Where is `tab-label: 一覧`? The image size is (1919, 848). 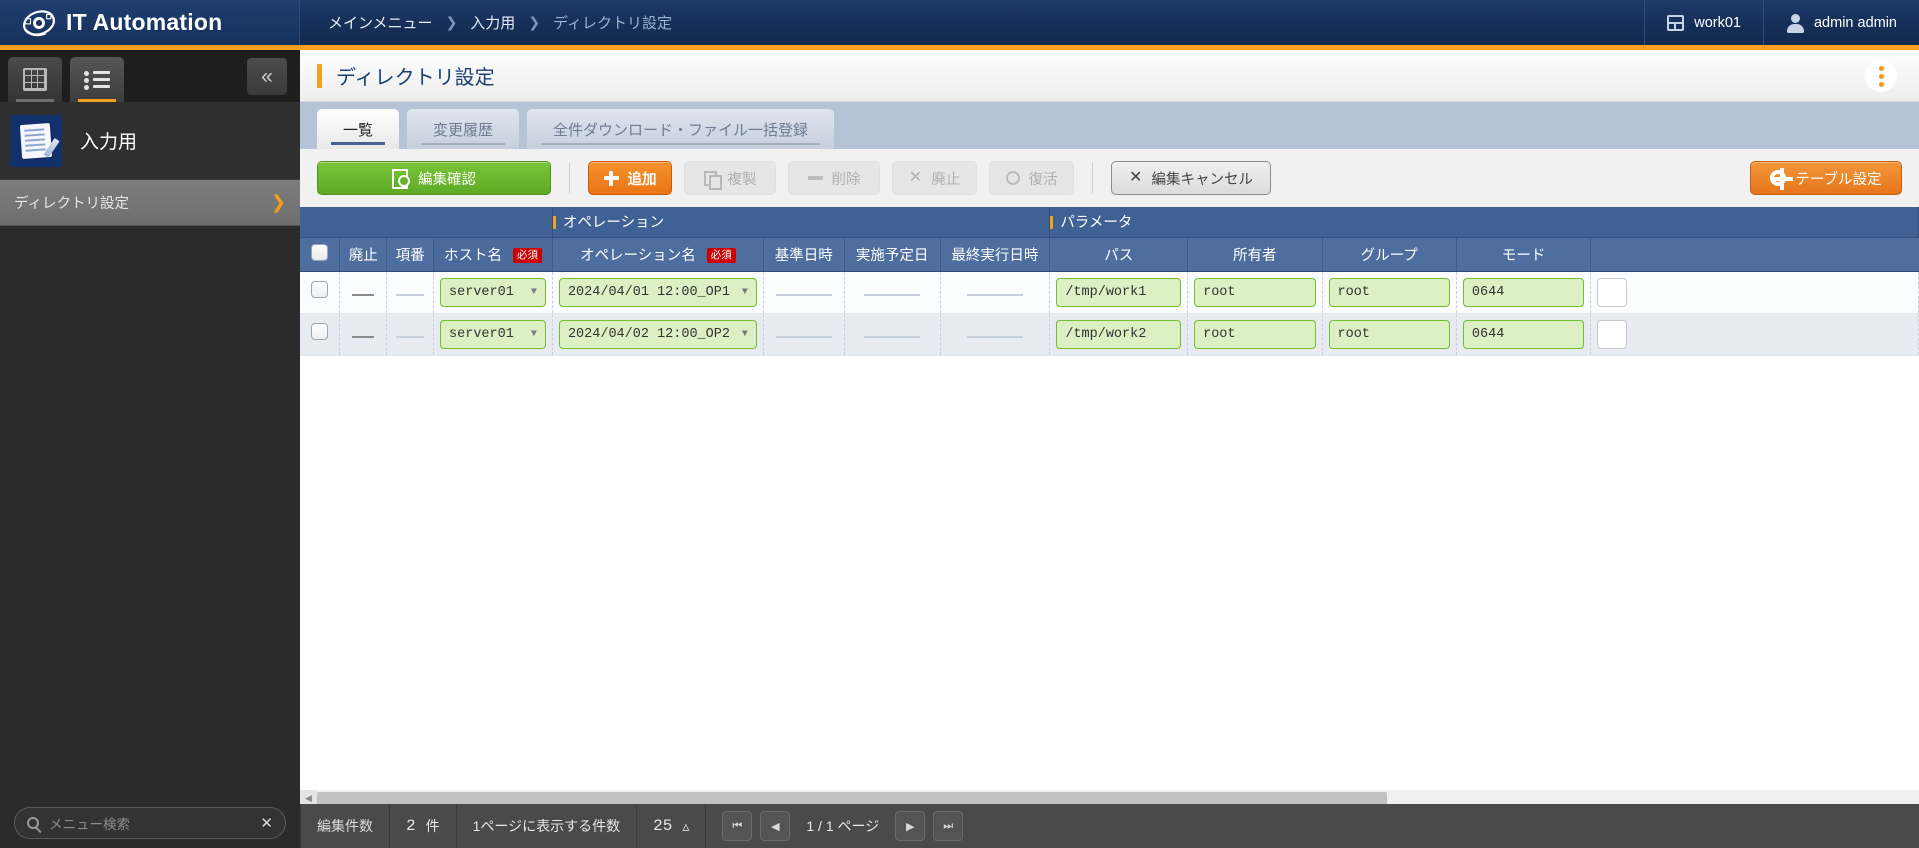 tab-label: 一覧 is located at coordinates (358, 130).